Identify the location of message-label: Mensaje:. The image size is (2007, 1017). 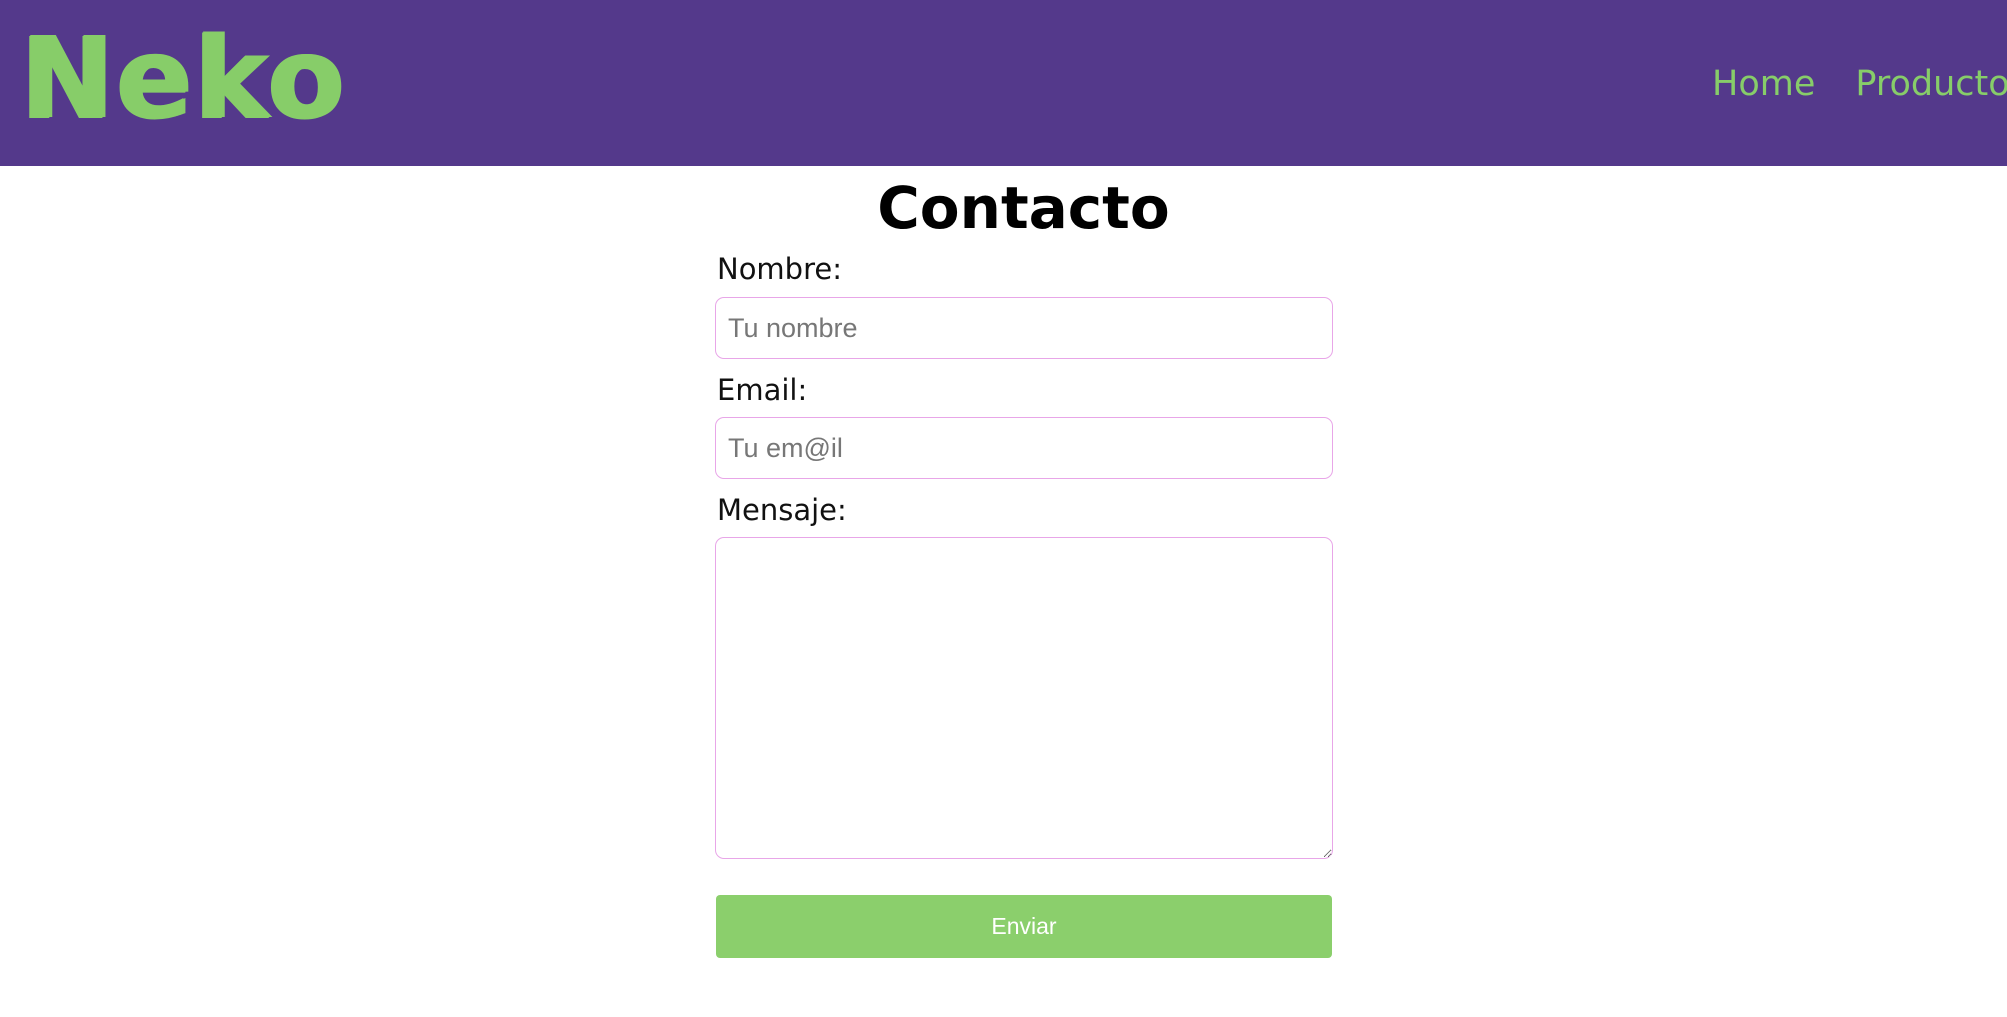
(782, 510).